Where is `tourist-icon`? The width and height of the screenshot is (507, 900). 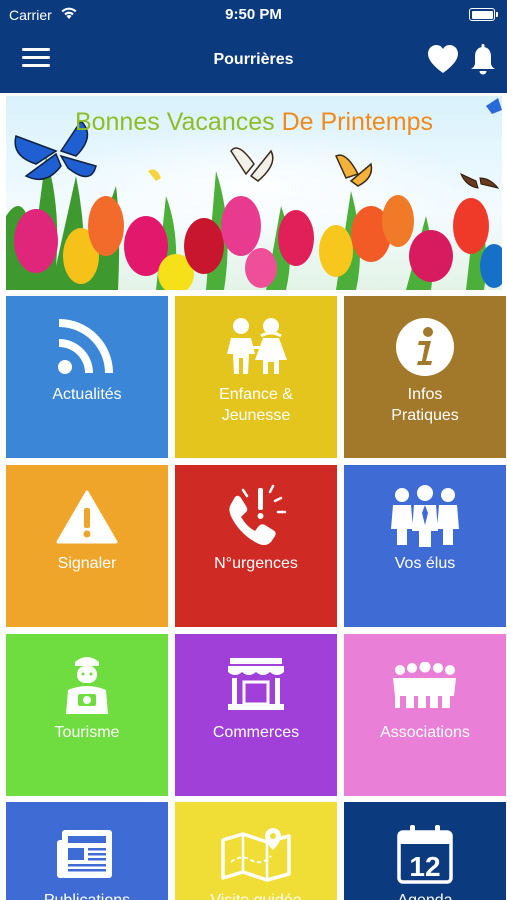 tourist-icon is located at coordinates (87, 685).